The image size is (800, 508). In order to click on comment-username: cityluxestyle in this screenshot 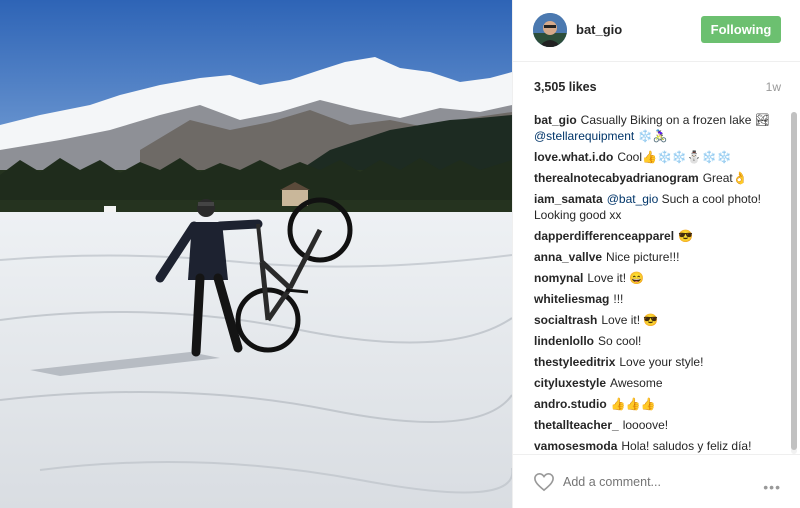, I will do `click(570, 383)`.